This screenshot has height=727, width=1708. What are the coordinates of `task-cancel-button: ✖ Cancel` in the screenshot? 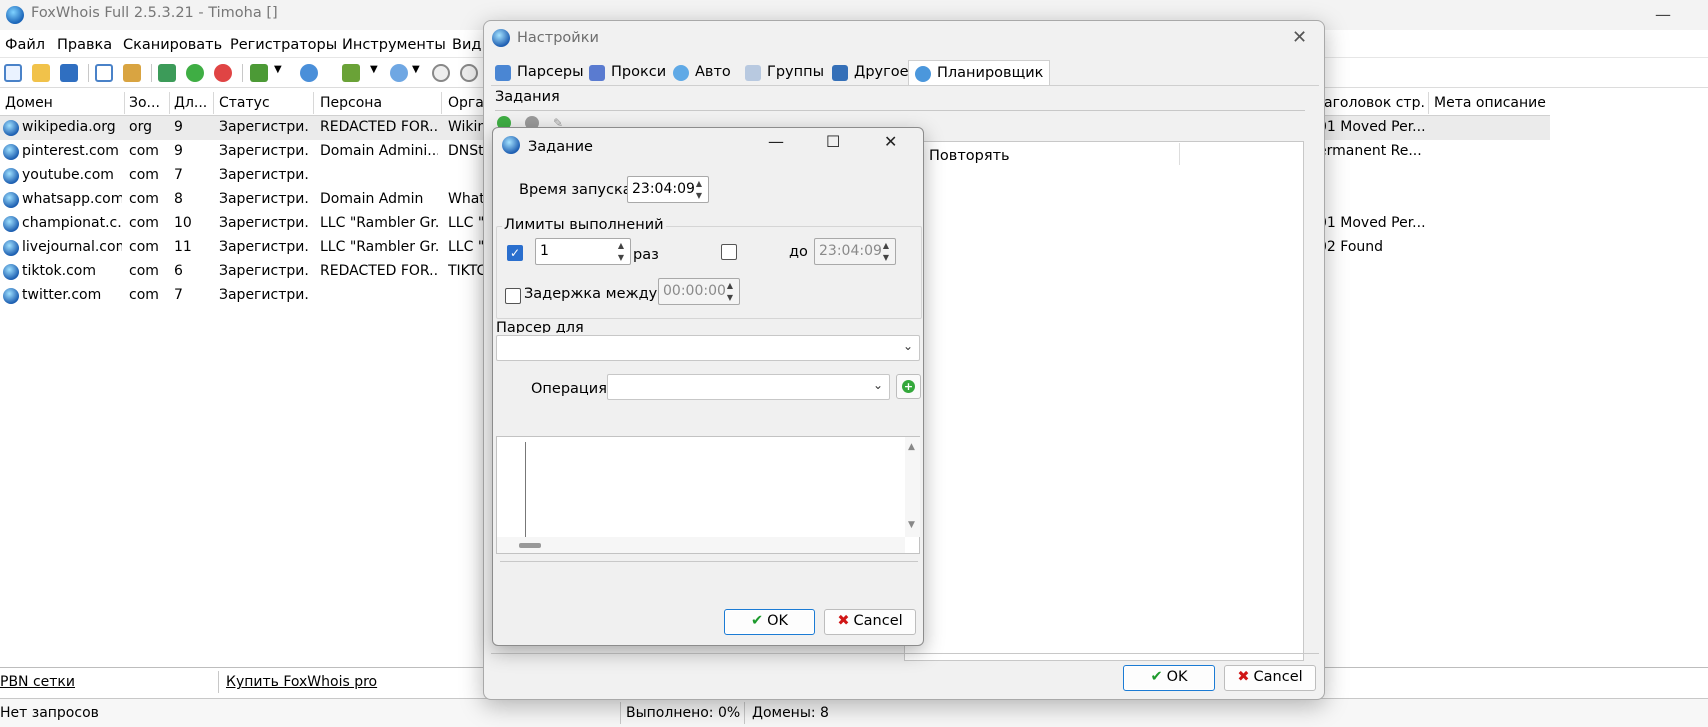 It's located at (870, 622).